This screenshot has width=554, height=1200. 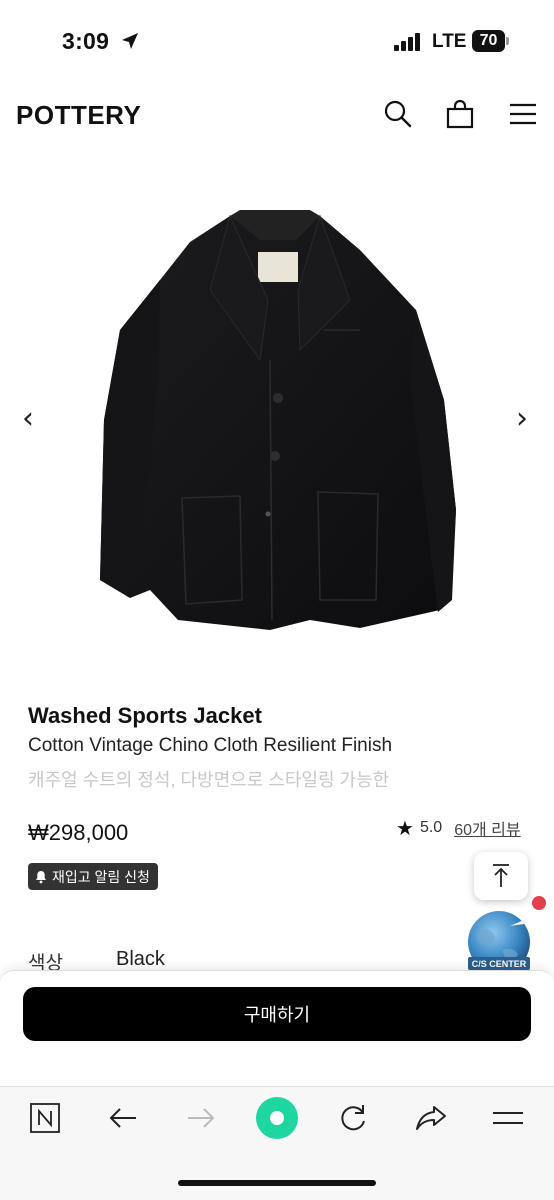 I want to click on status-bar: 3:09 LTE 70, so click(x=277, y=40).